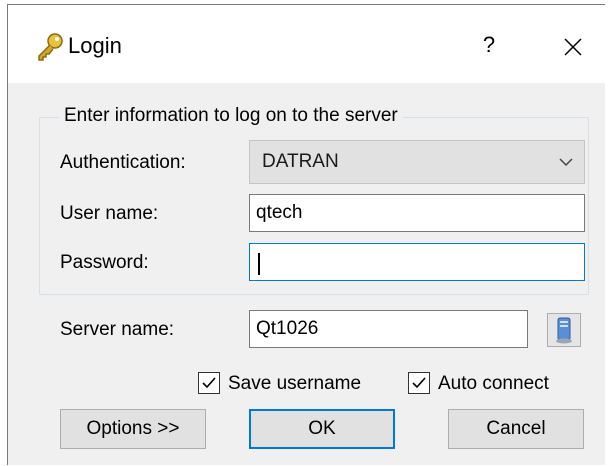 The image size is (608, 466). Describe the element at coordinates (417, 213) in the screenshot. I see `username-field: qtech` at that location.